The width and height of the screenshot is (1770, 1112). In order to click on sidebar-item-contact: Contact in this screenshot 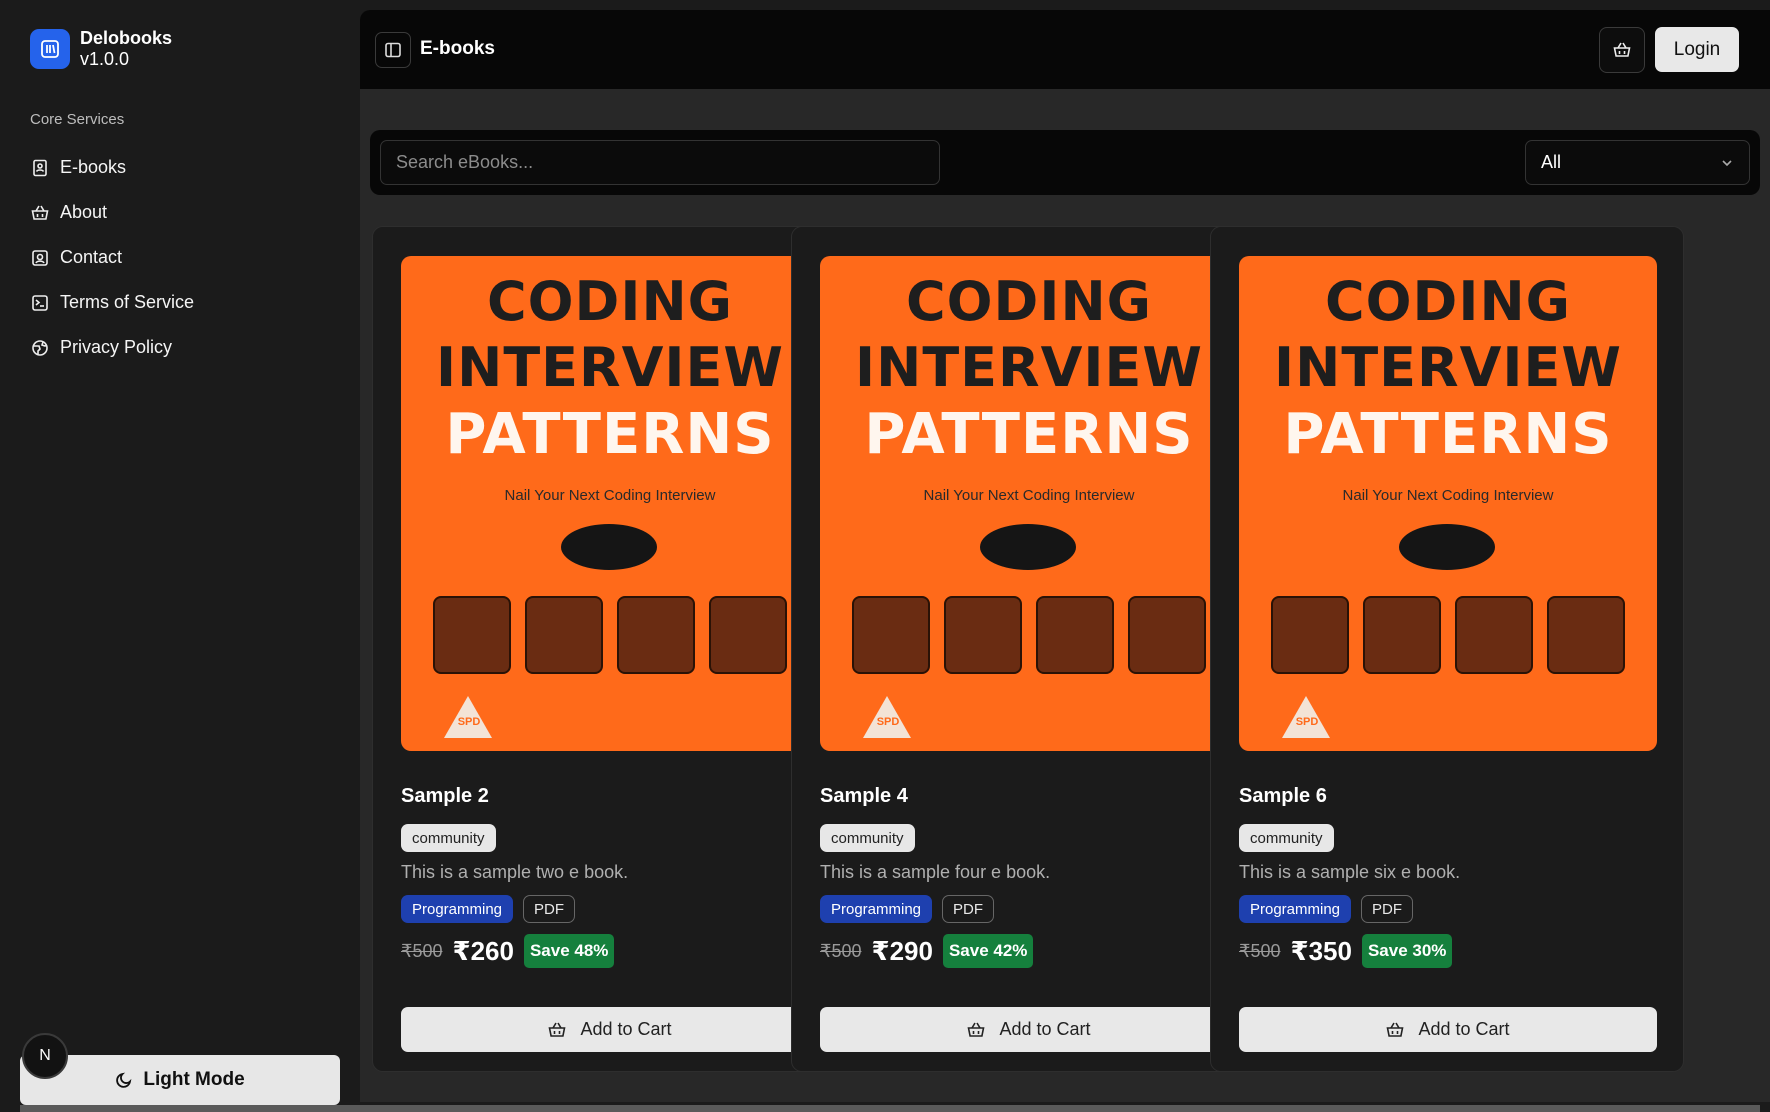, I will do `click(180, 257)`.